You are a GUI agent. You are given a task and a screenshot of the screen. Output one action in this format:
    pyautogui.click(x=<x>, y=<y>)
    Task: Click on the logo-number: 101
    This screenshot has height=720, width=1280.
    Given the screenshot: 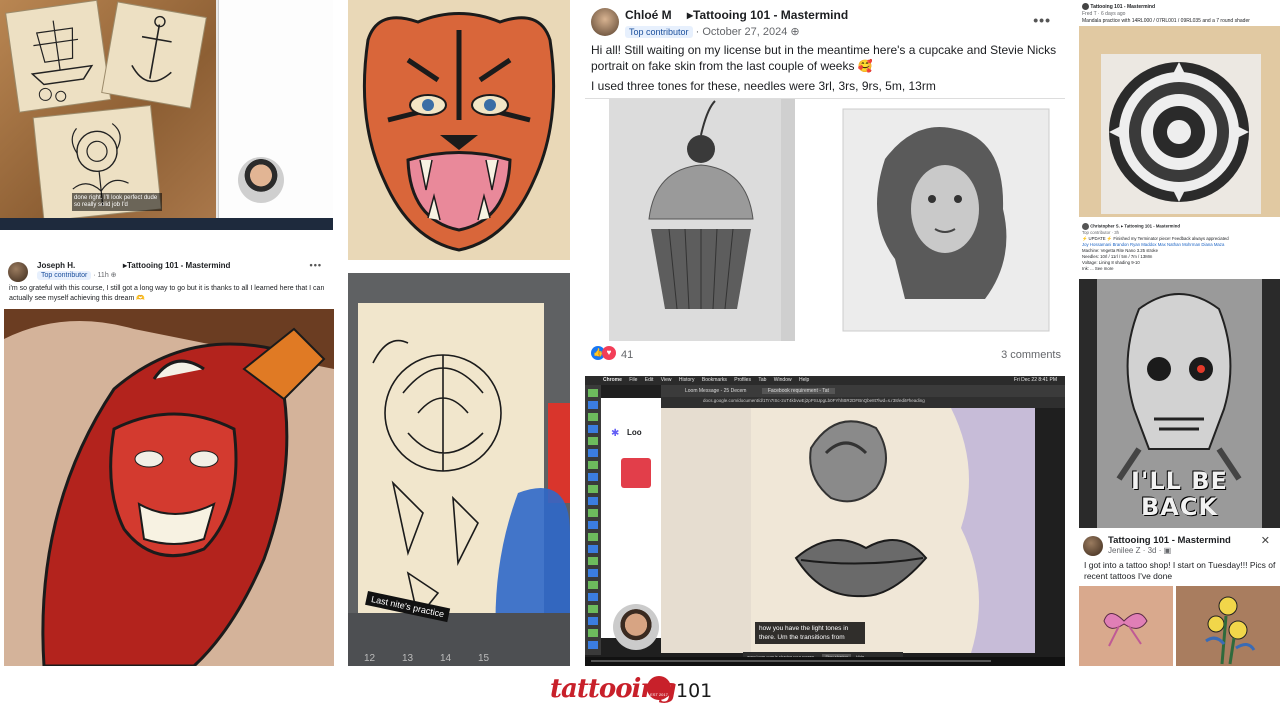 What is the action you would take?
    pyautogui.click(x=694, y=691)
    